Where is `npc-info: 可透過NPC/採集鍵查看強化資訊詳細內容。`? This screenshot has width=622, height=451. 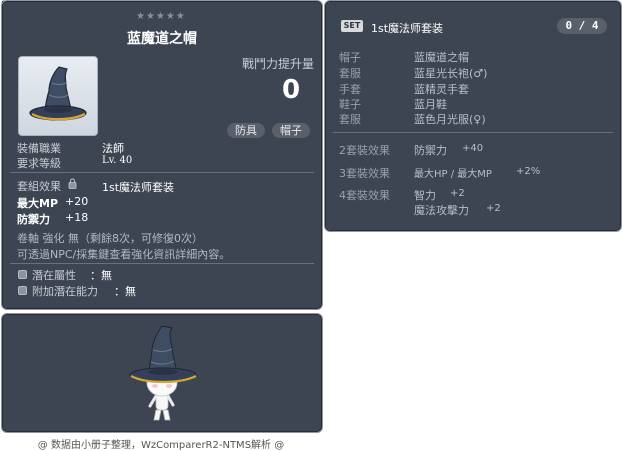
npc-info: 可透過NPC/採集鍵查看強化資訊詳細內容。 is located at coordinates (124, 254).